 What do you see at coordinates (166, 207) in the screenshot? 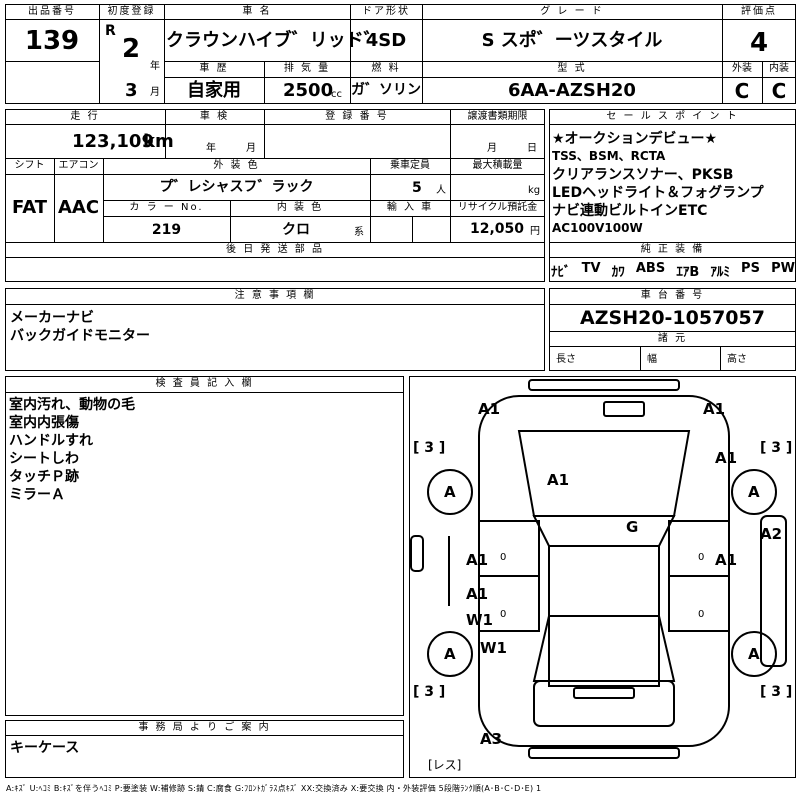
I see `color-no-label: カ ラ ー No.` at bounding box center [166, 207].